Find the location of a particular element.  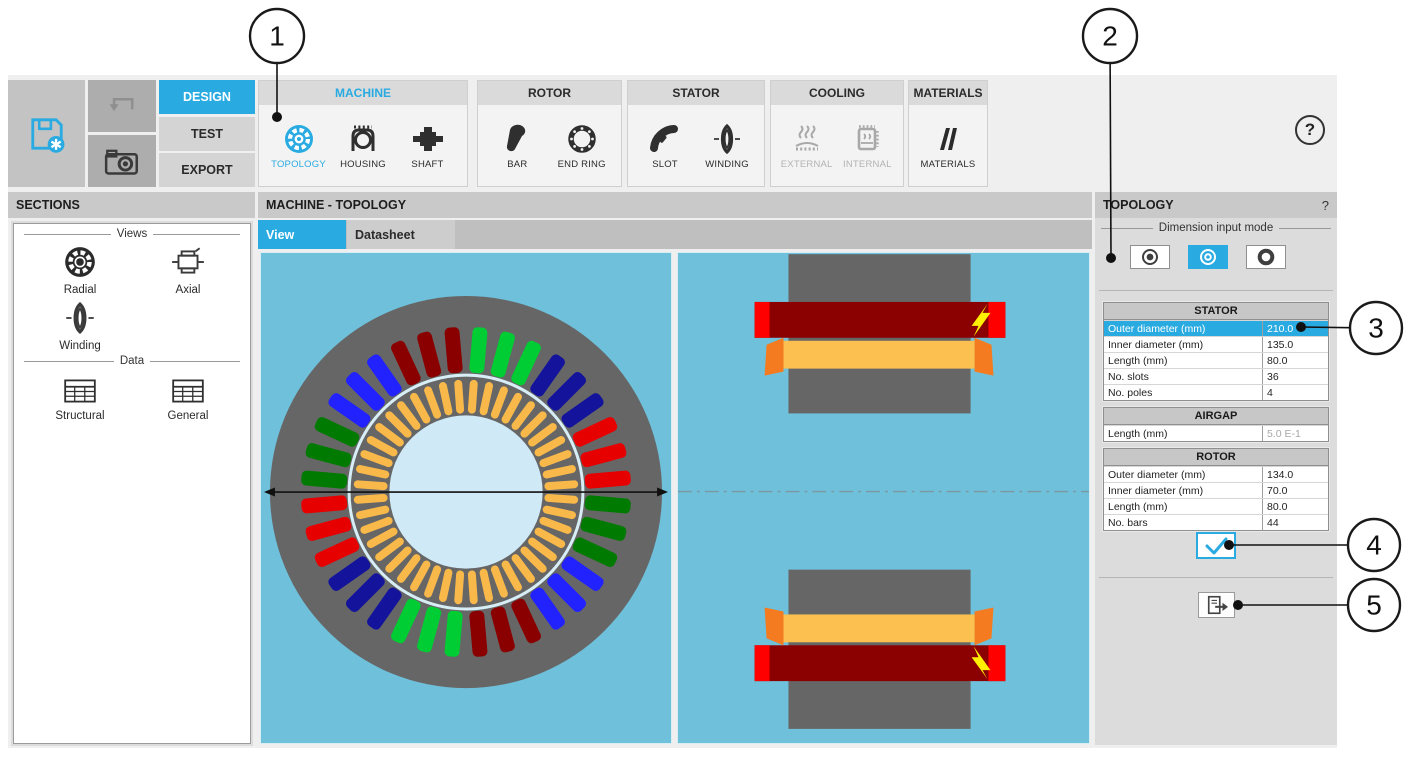

row-value: 210.0 is located at coordinates (1295, 328).